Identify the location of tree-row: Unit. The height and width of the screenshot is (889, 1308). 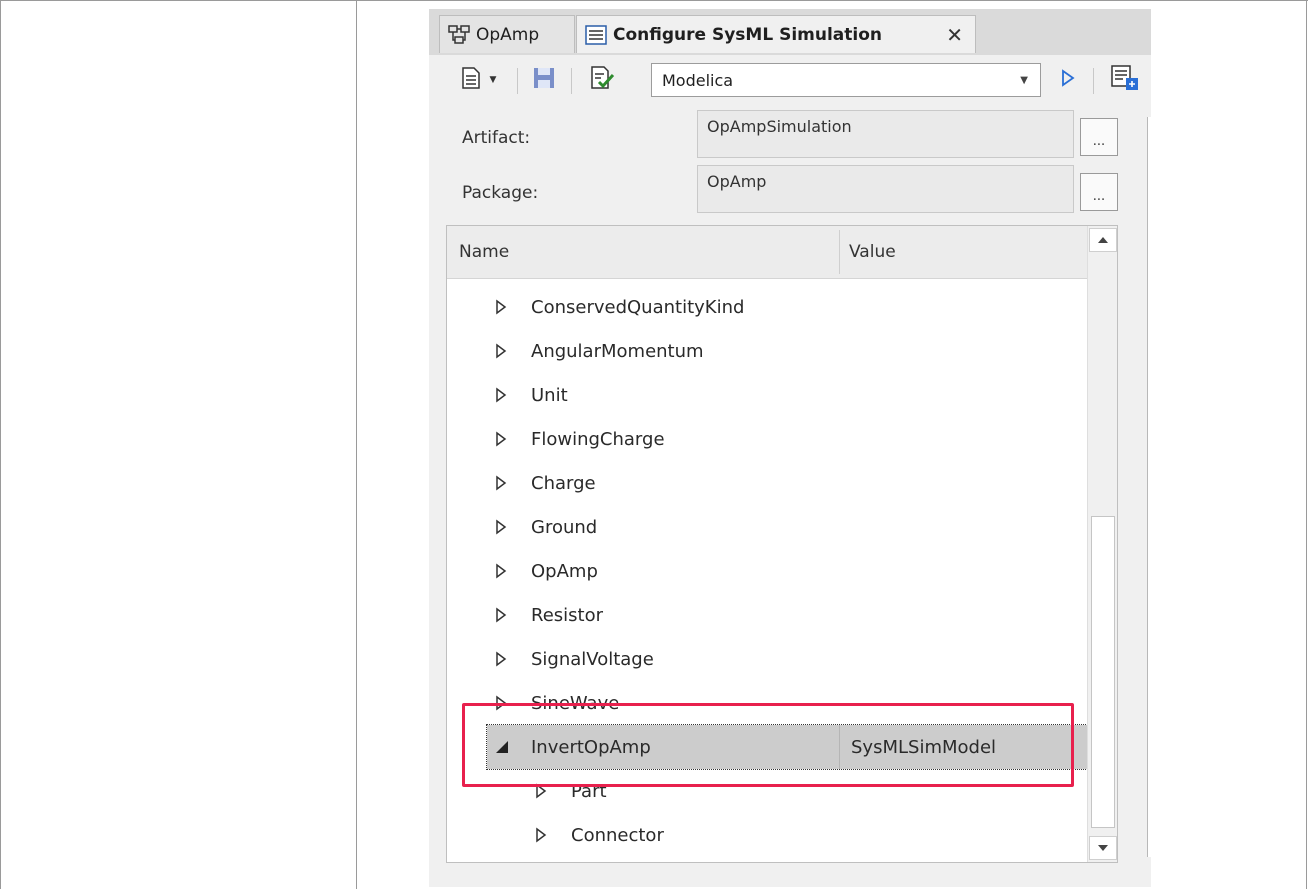
(767, 395).